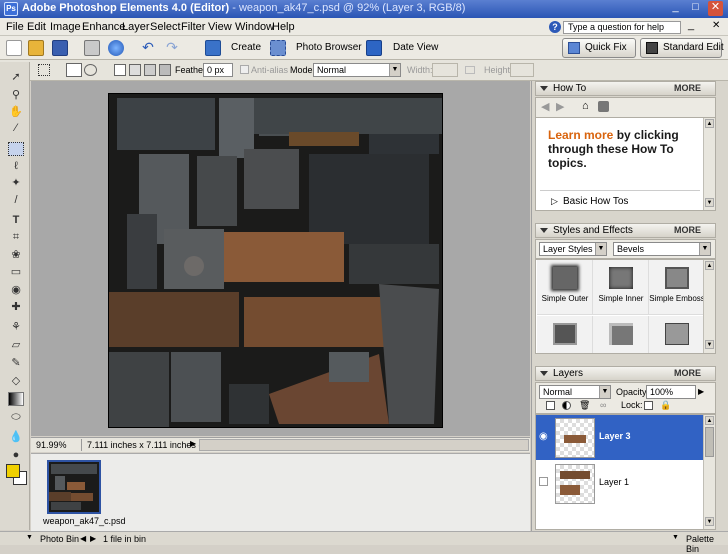 The width and height of the screenshot is (728, 554). I want to click on menu-filter: Filter, so click(193, 27).